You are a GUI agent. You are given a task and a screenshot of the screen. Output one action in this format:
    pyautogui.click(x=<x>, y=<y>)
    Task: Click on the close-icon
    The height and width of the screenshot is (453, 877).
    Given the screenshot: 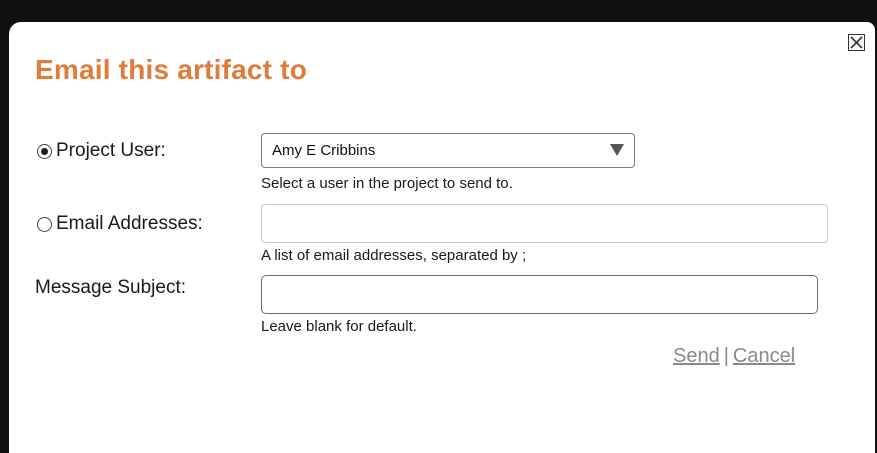 What is the action you would take?
    pyautogui.click(x=856, y=42)
    